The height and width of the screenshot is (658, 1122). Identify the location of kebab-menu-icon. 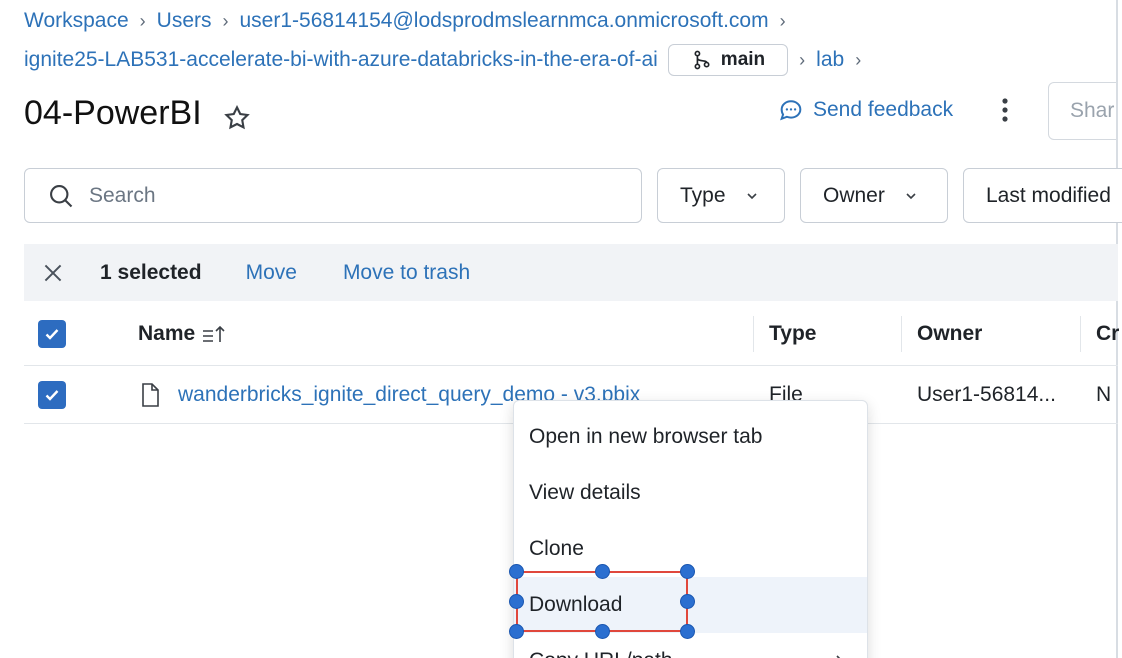
(1005, 111).